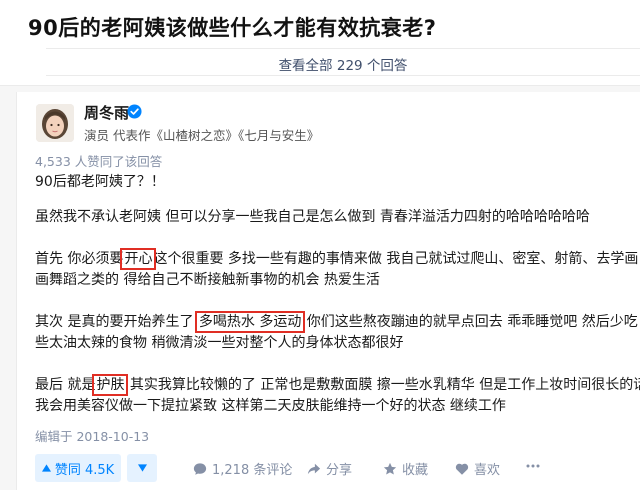  I want to click on paragraph-text: 我会用美容仪做一下提拉紧致 这样第二天皮肤能维持一个好的状态 继续工作, so click(270, 406).